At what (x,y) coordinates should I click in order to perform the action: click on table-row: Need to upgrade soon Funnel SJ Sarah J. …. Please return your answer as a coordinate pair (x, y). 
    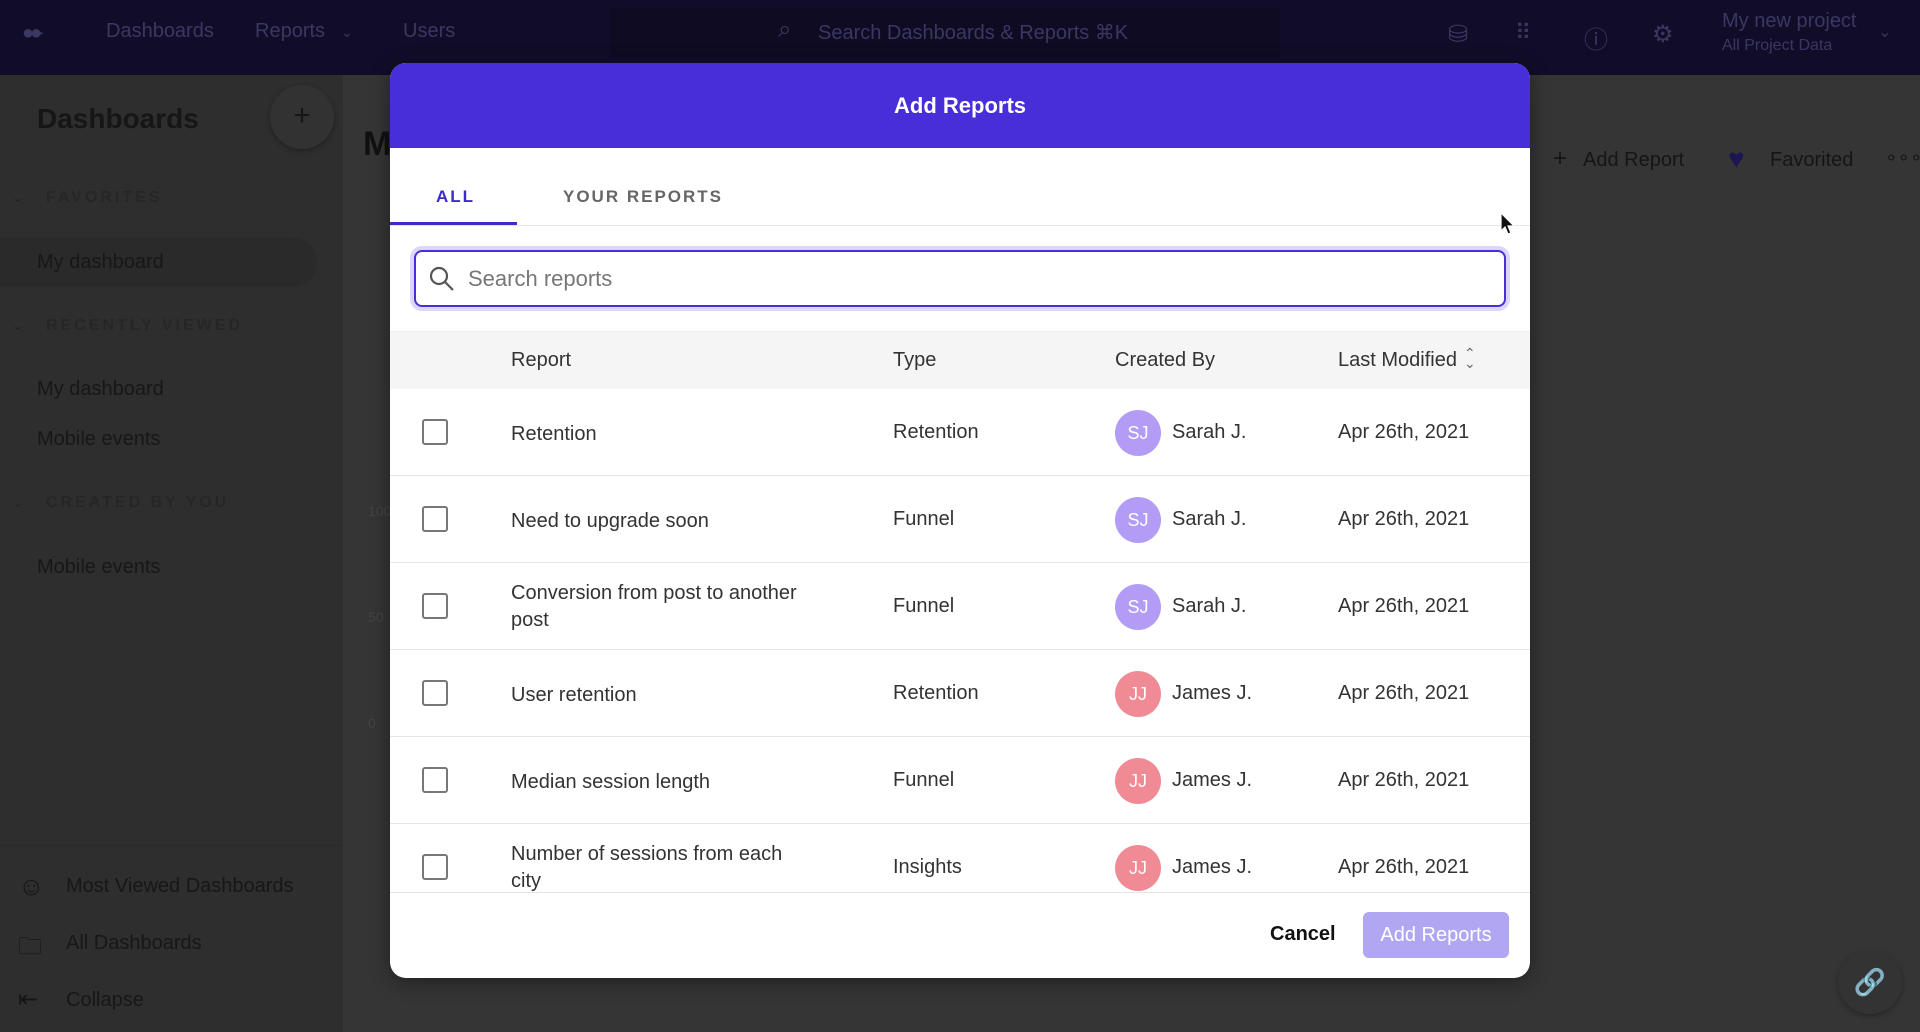
    Looking at the image, I should click on (960, 519).